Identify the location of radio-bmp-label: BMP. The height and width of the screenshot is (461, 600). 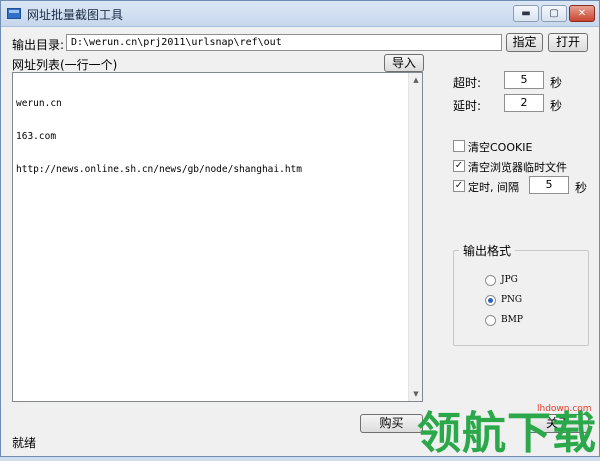
(512, 320).